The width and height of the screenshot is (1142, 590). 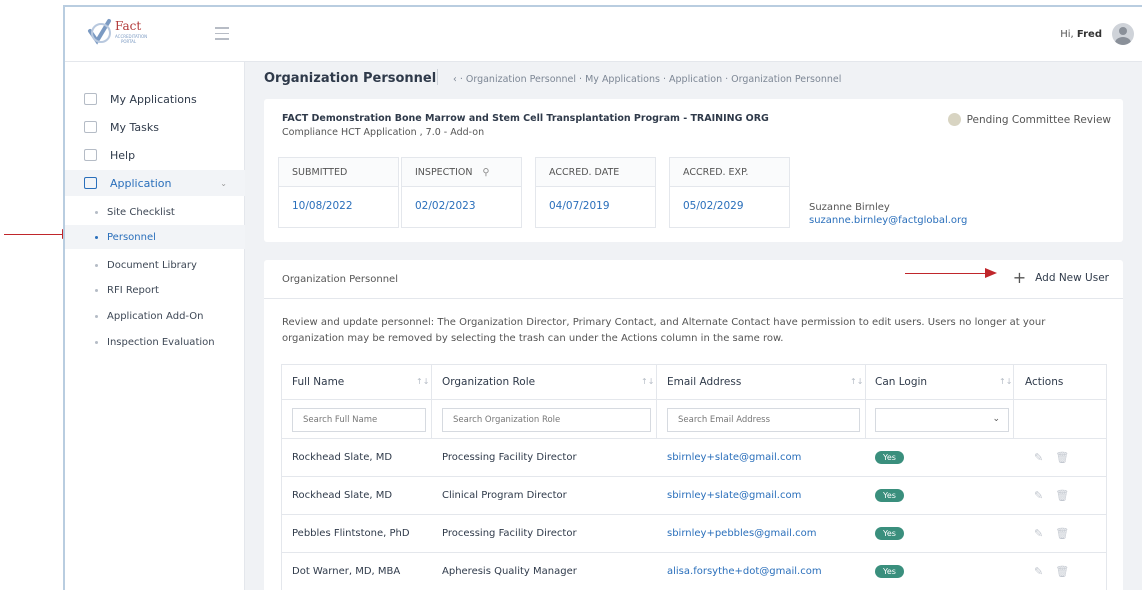 What do you see at coordinates (763, 420) in the screenshot?
I see `search-email-address-input: Search Email Address` at bounding box center [763, 420].